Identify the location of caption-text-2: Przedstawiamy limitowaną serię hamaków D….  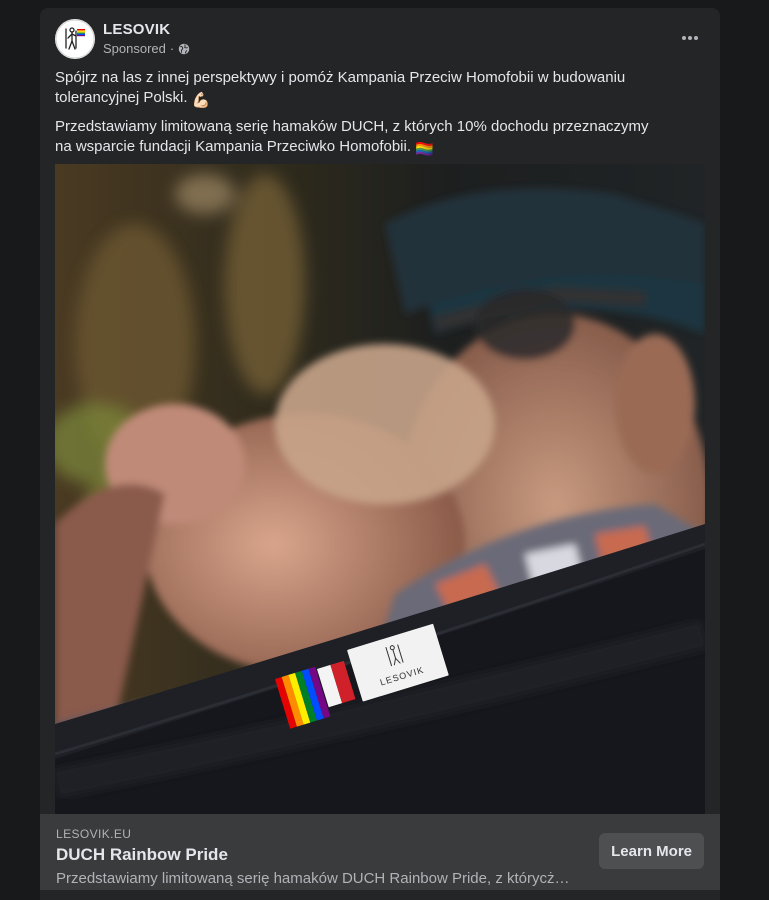
(352, 136).